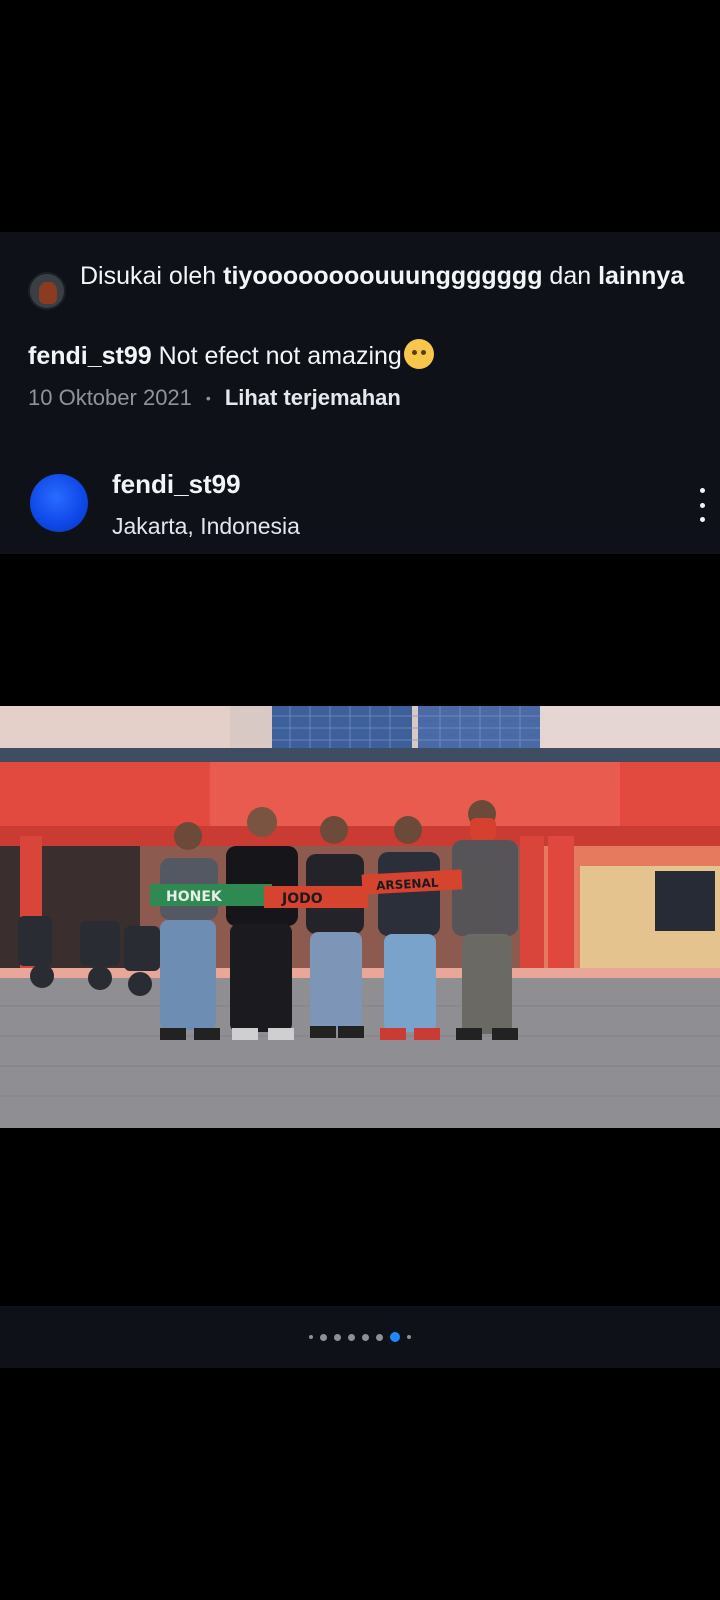 The height and width of the screenshot is (1600, 720). What do you see at coordinates (206, 526) in the screenshot?
I see `post-location: Jakarta, Indonesia` at bounding box center [206, 526].